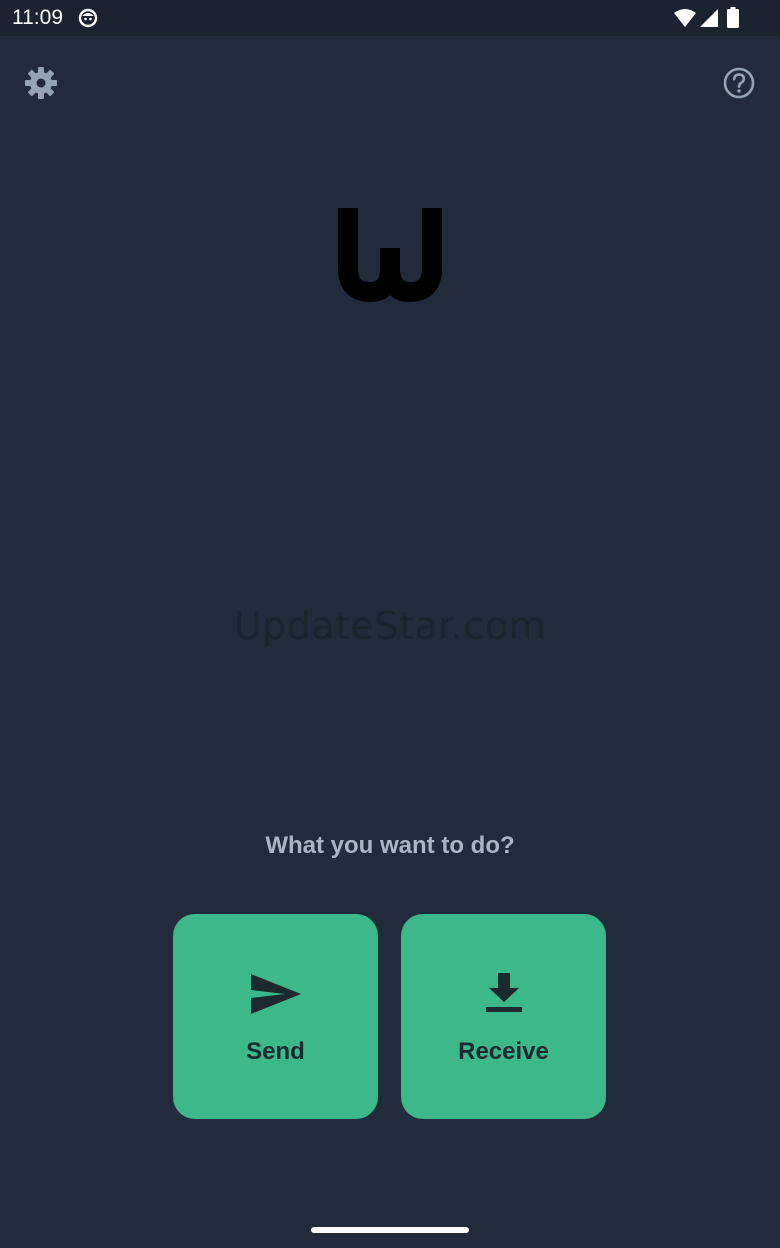 The width and height of the screenshot is (780, 1248). Describe the element at coordinates (685, 18) in the screenshot. I see `wifi-icon` at that location.